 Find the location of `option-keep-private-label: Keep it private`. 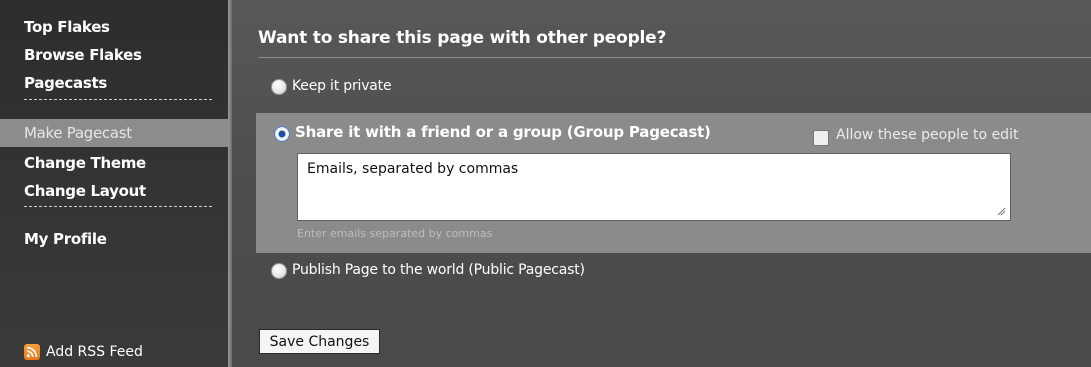

option-keep-private-label: Keep it private is located at coordinates (342, 86).